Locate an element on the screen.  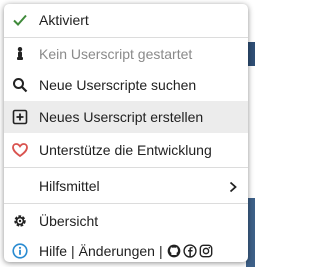
menu-item-no-userscript: Kein Userscript gestartet is located at coordinates (126, 54).